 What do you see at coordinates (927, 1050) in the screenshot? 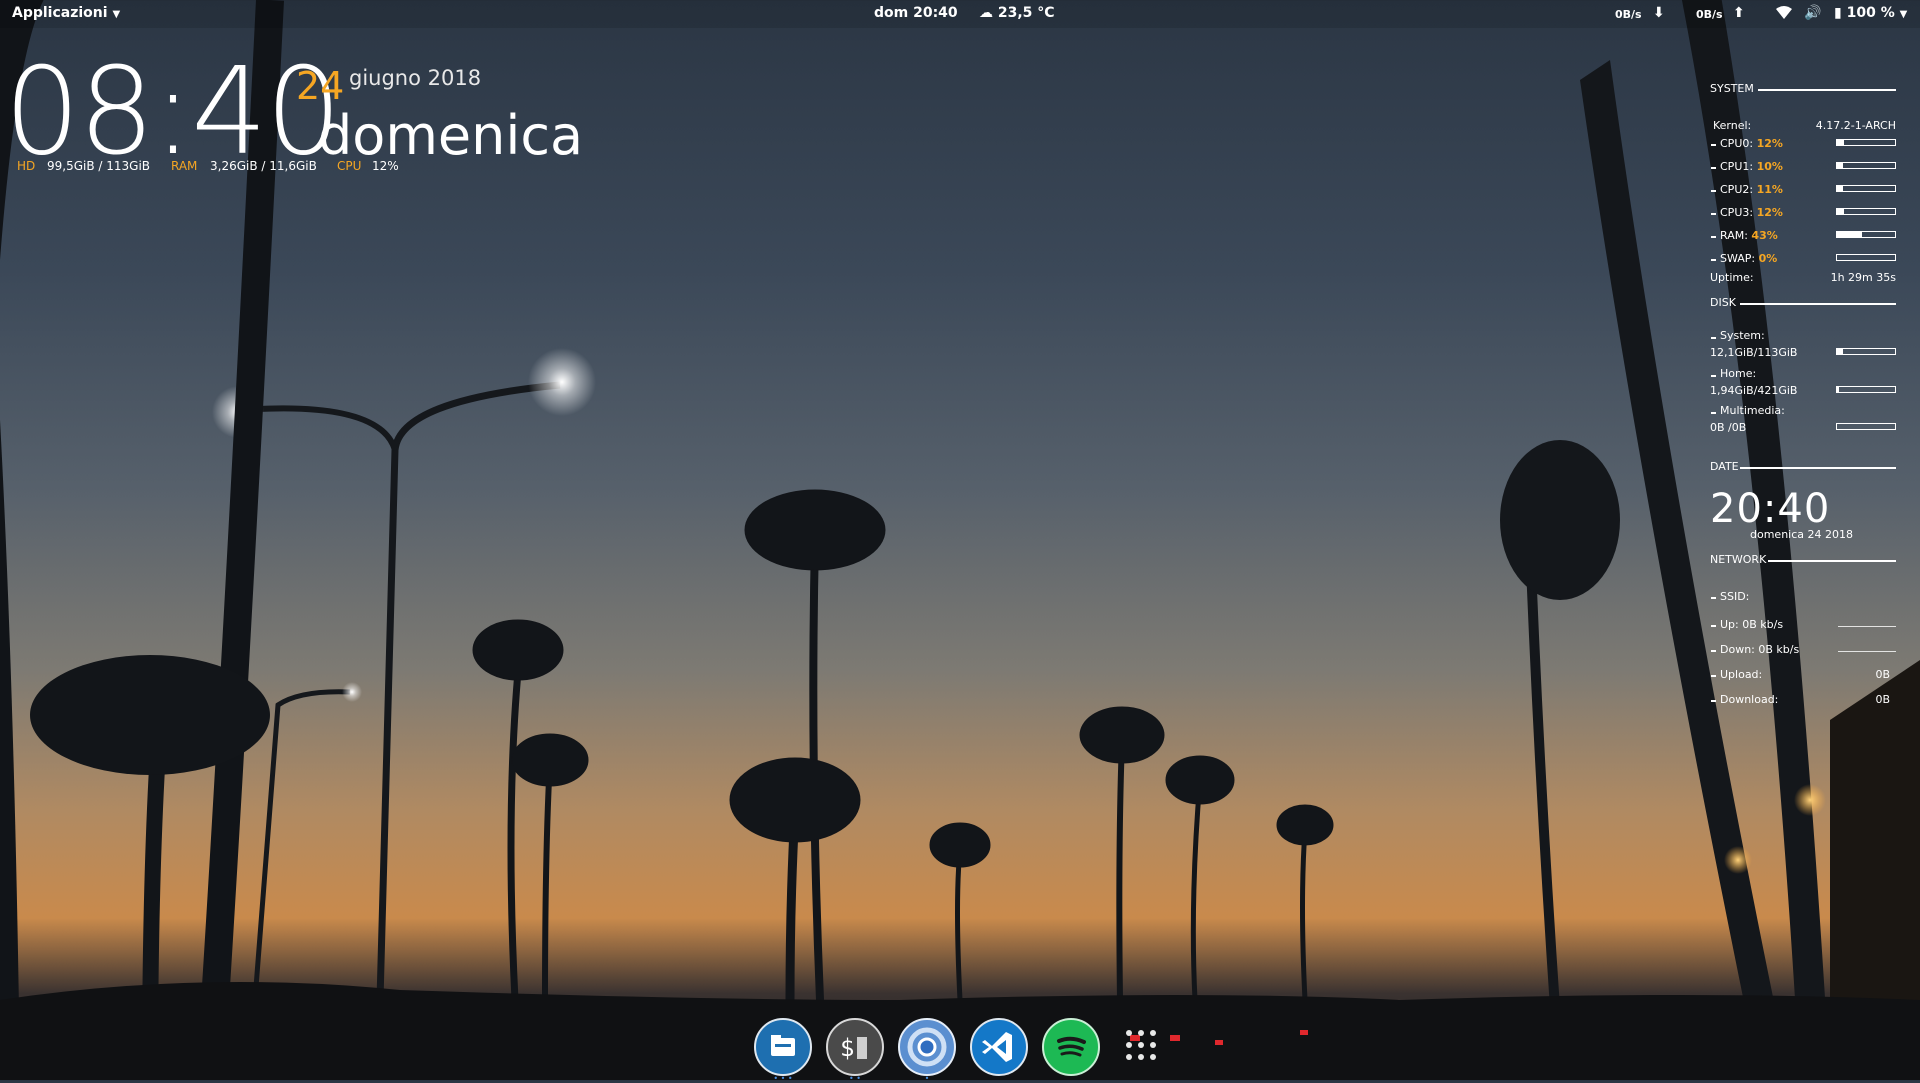
I see `chromium-icon: •` at bounding box center [927, 1050].